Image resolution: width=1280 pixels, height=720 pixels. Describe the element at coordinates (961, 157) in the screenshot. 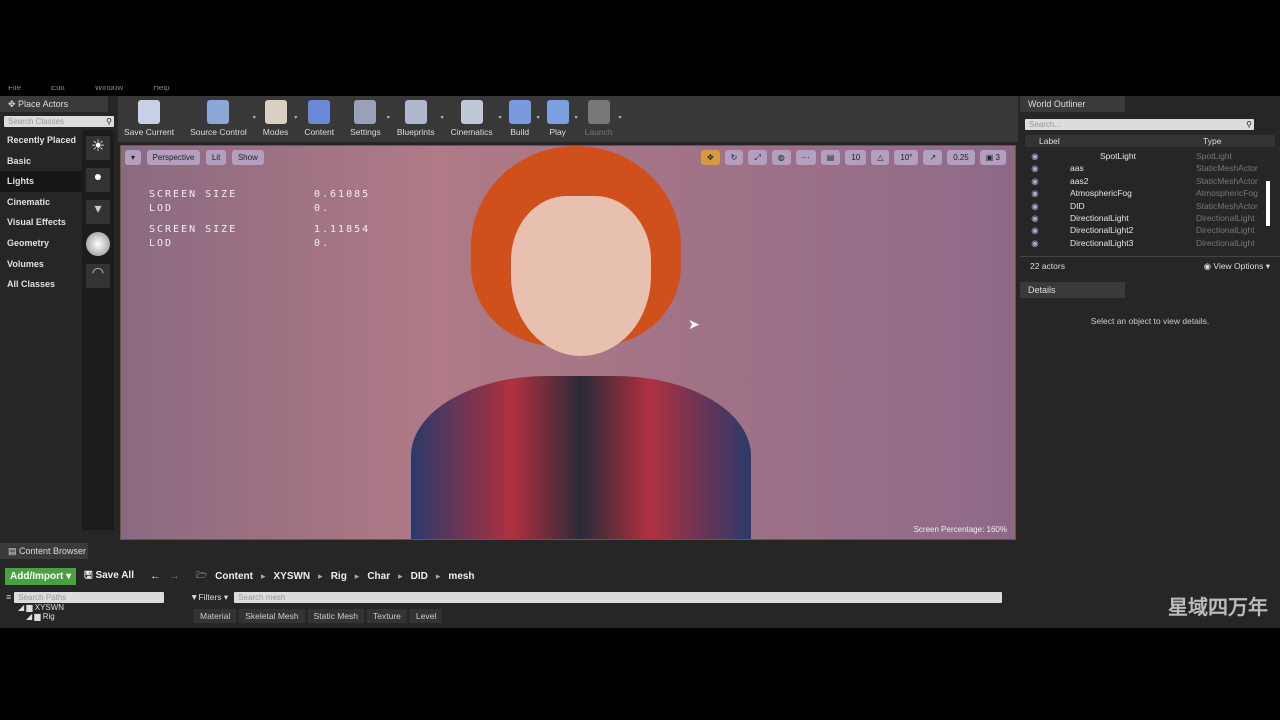

I see `scale-snap-value: 0.25` at that location.